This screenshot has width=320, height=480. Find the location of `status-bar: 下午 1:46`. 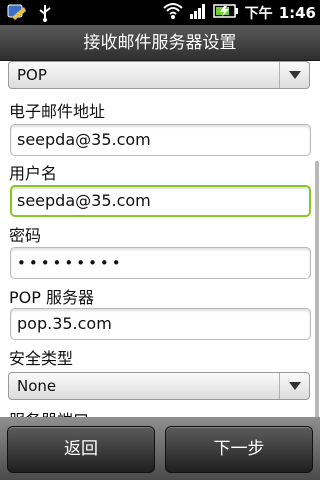

status-bar: 下午 1:46 is located at coordinates (160, 12).